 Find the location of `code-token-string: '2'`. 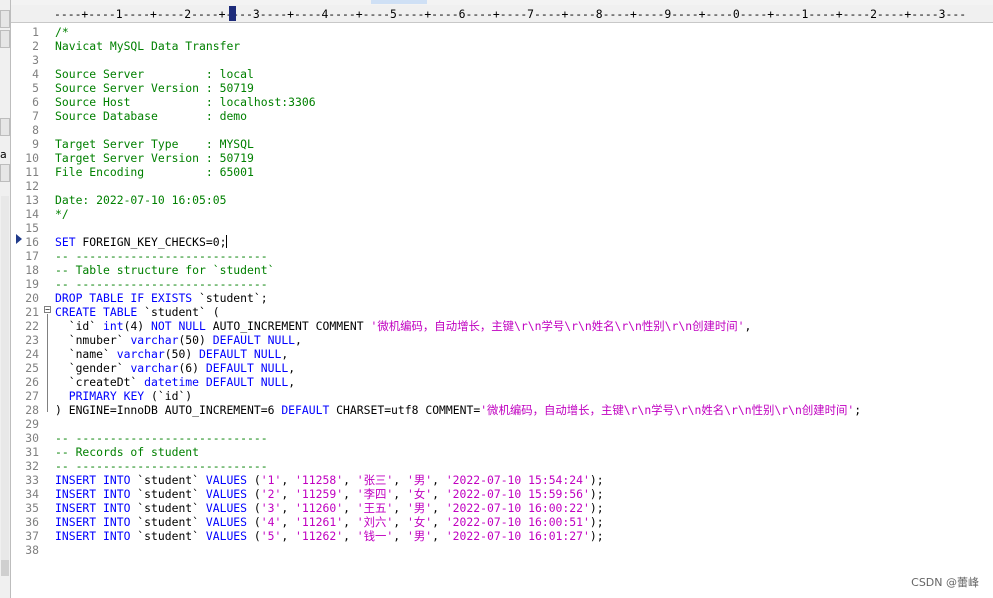

code-token-string: '2' is located at coordinates (271, 494).